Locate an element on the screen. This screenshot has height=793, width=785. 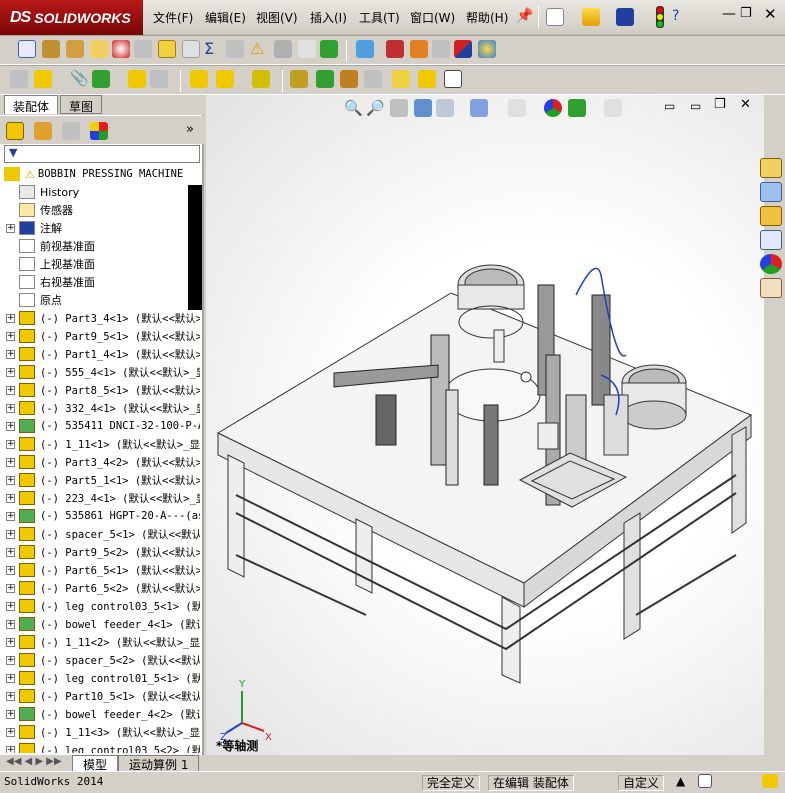
tree-part: + (-) Part8_5<1> (默认<<默认>_ is located at coordinates (100, 390).